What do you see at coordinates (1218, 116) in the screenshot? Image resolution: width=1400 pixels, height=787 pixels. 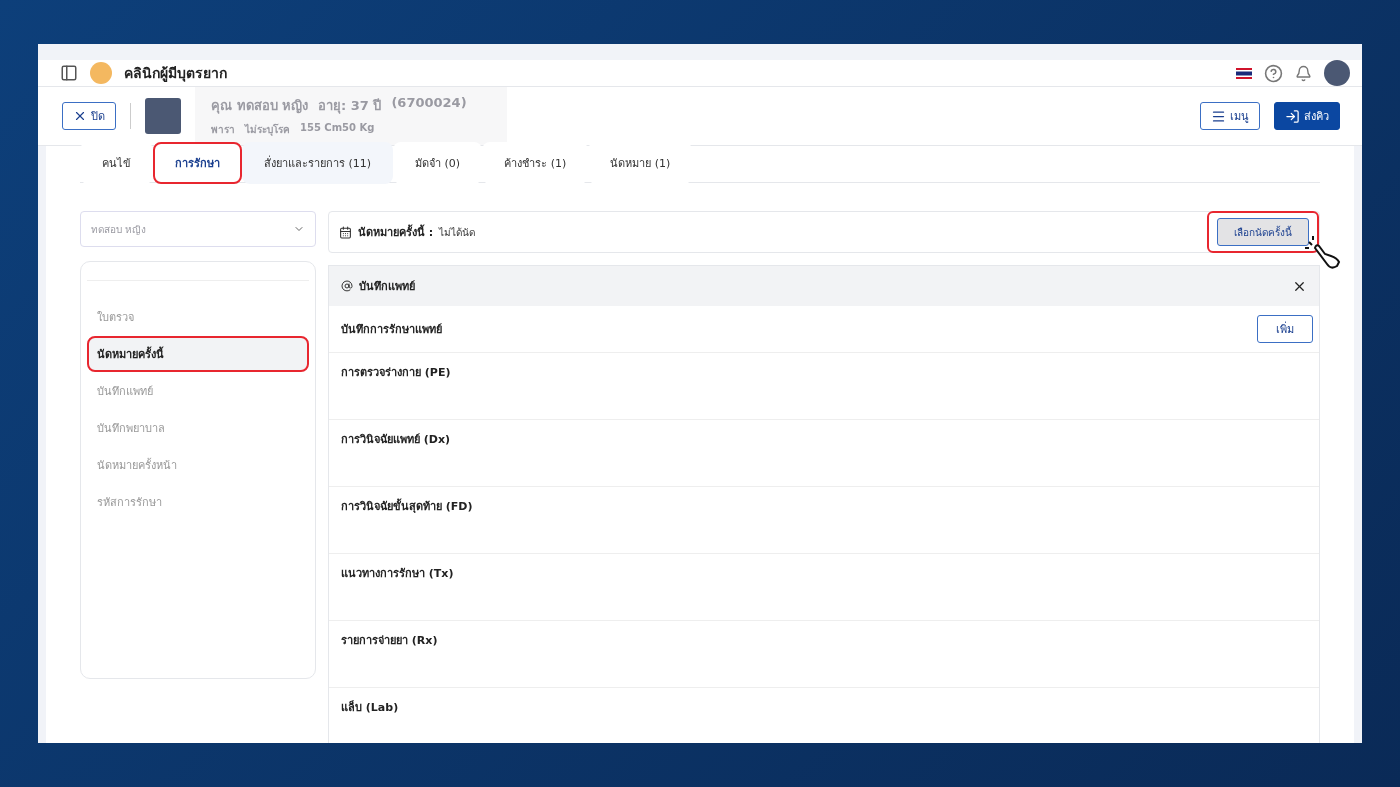 I see `menu-icon` at bounding box center [1218, 116].